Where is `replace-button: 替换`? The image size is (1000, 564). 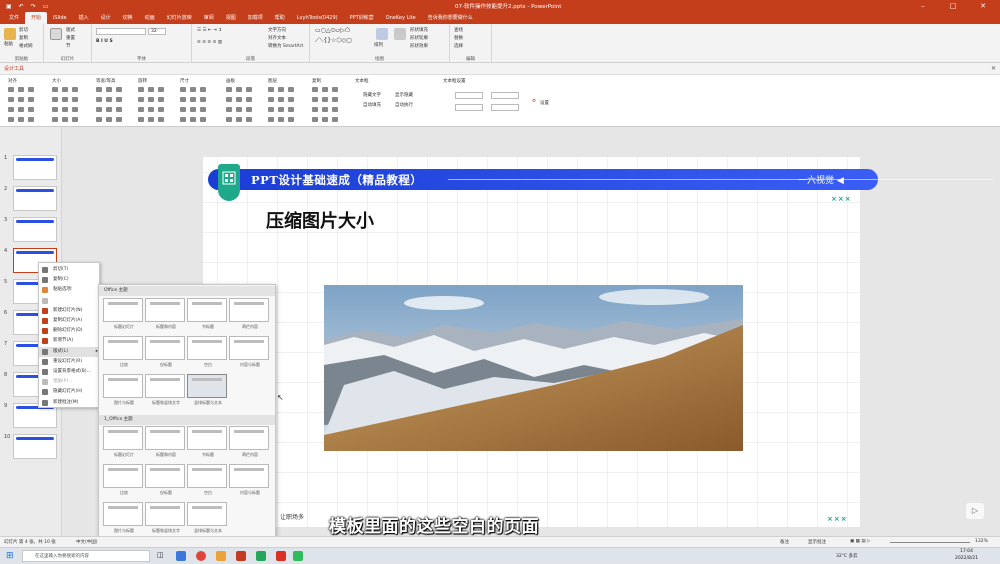
replace-button: 替换 is located at coordinates (458, 38).